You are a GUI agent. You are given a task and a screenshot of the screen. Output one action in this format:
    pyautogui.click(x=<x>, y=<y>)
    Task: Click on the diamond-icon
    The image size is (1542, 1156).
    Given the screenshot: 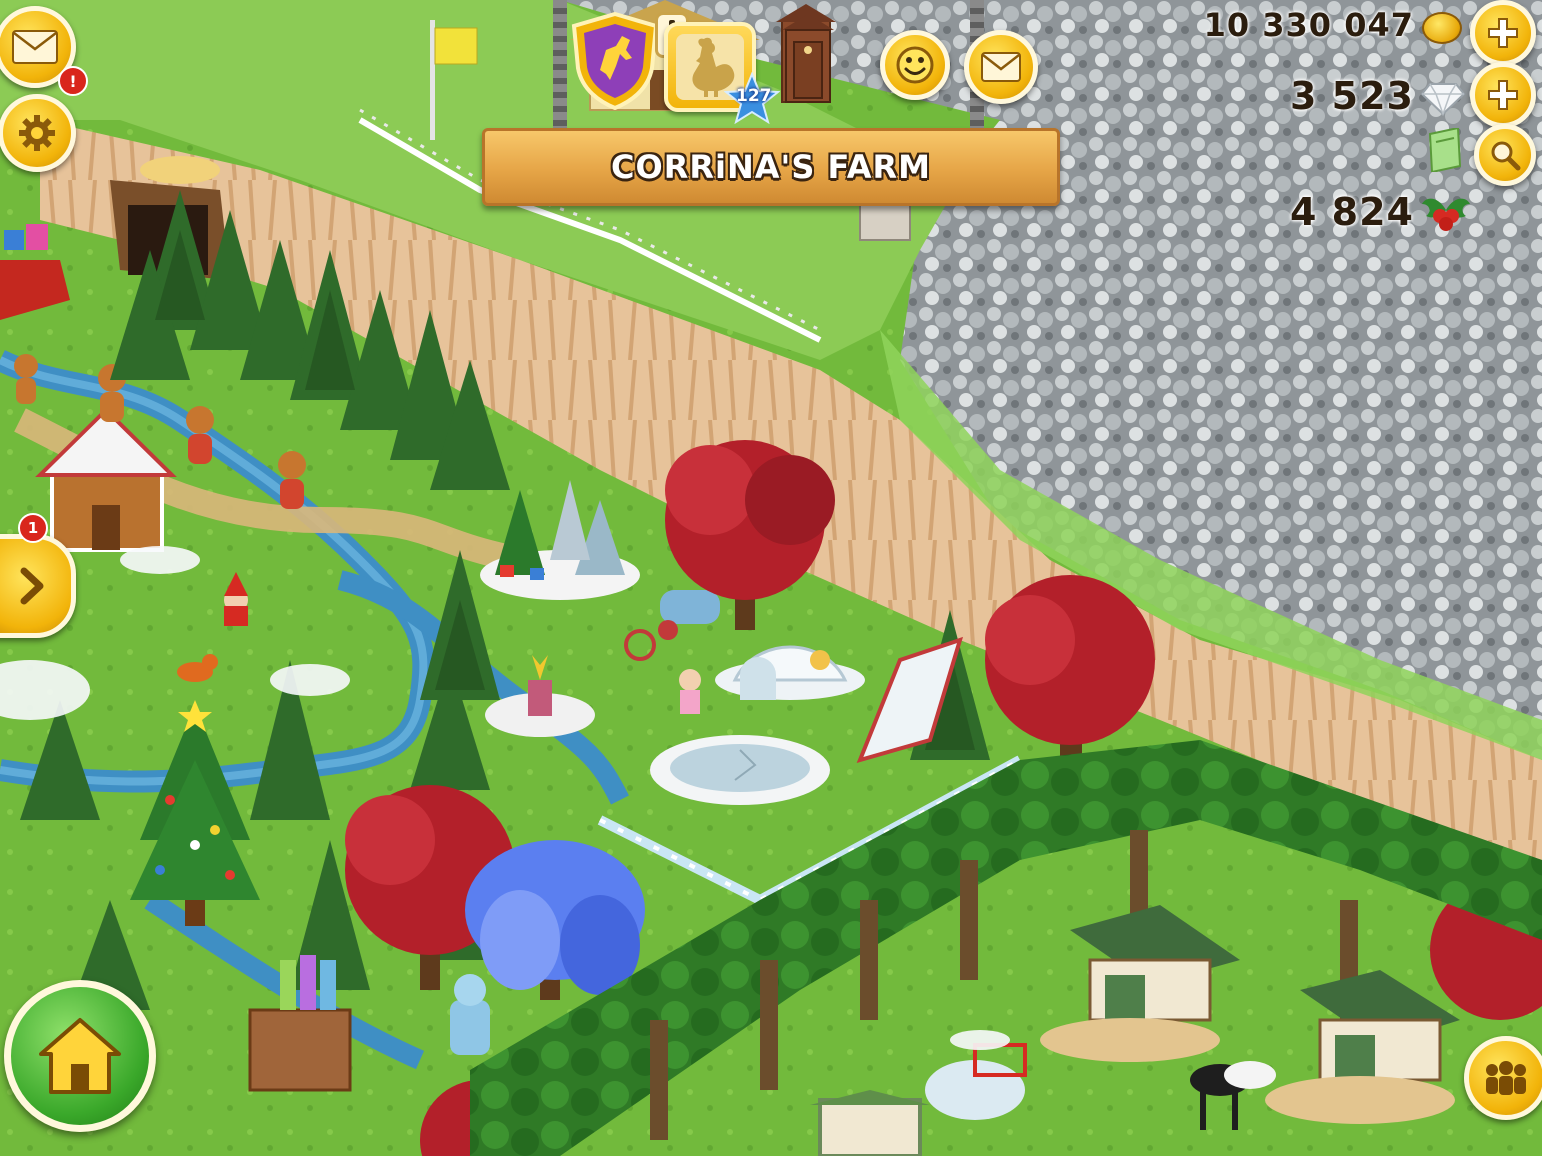 What is the action you would take?
    pyautogui.click(x=1443, y=99)
    